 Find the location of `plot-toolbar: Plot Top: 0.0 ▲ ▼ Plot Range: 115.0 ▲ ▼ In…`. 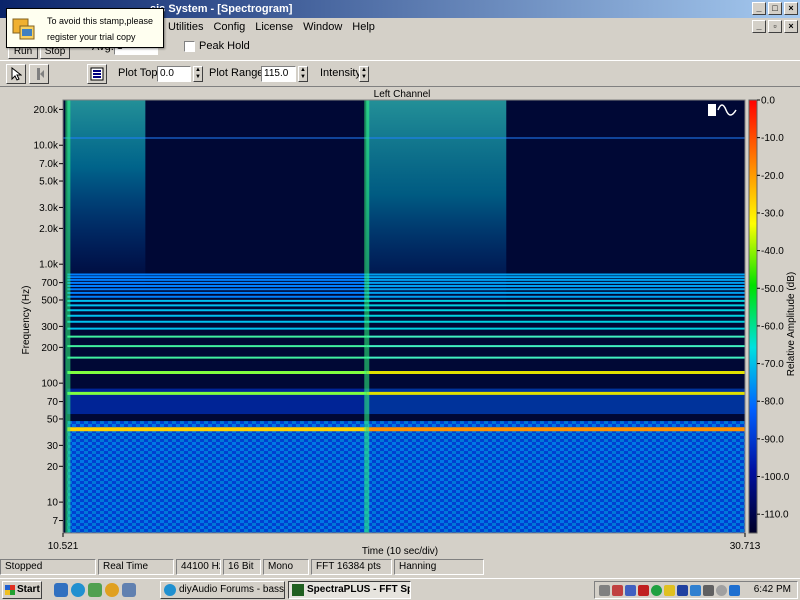

plot-toolbar: Plot Top: 0.0 ▲ ▼ Plot Range: 115.0 ▲ ▼ In… is located at coordinates (400, 73).